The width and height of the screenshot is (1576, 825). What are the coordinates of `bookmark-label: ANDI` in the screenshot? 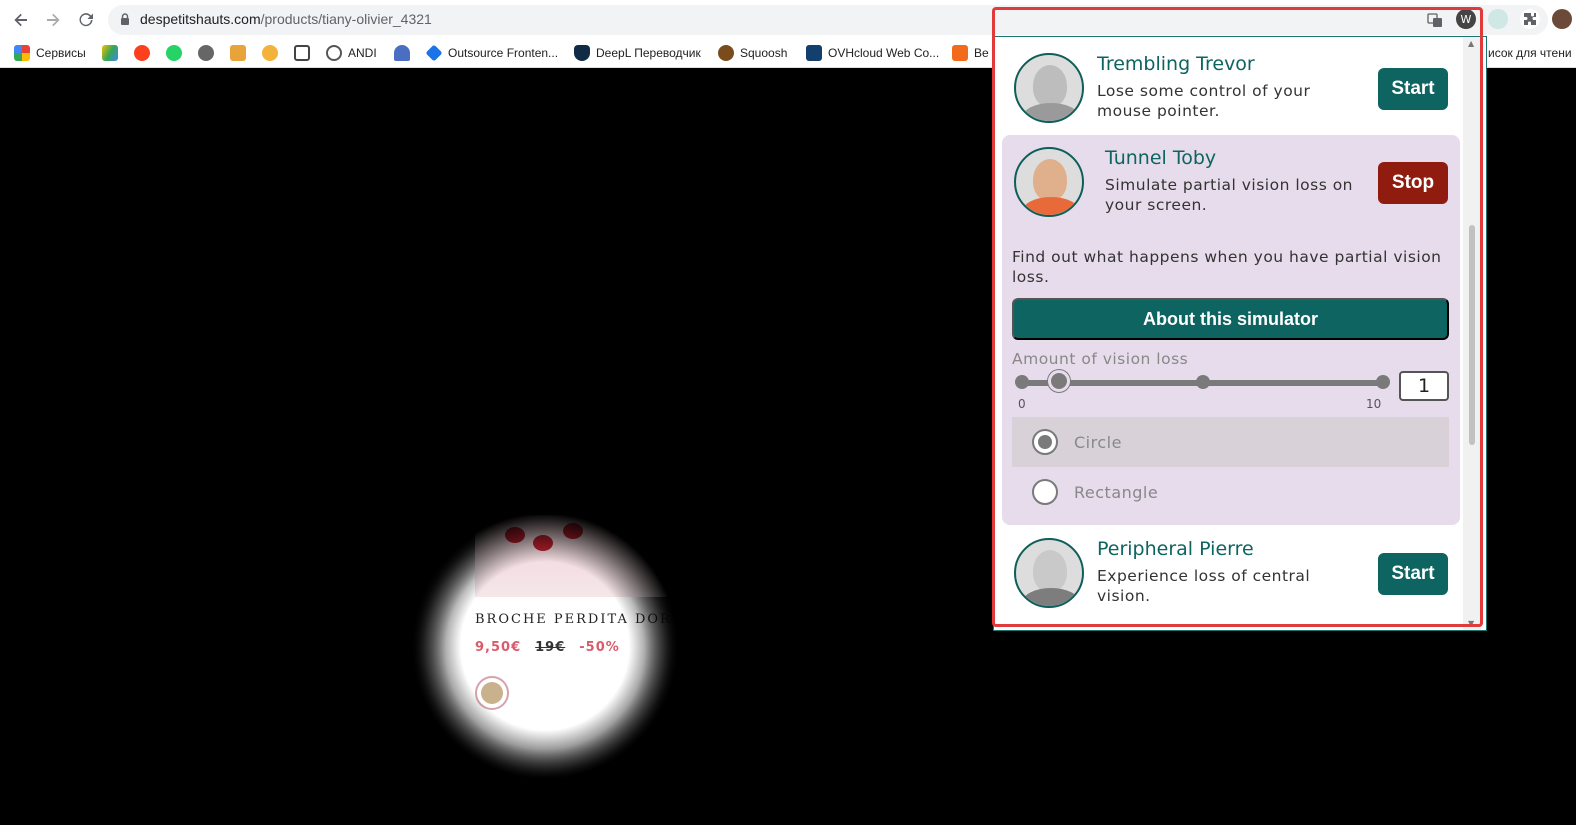 It's located at (362, 53).